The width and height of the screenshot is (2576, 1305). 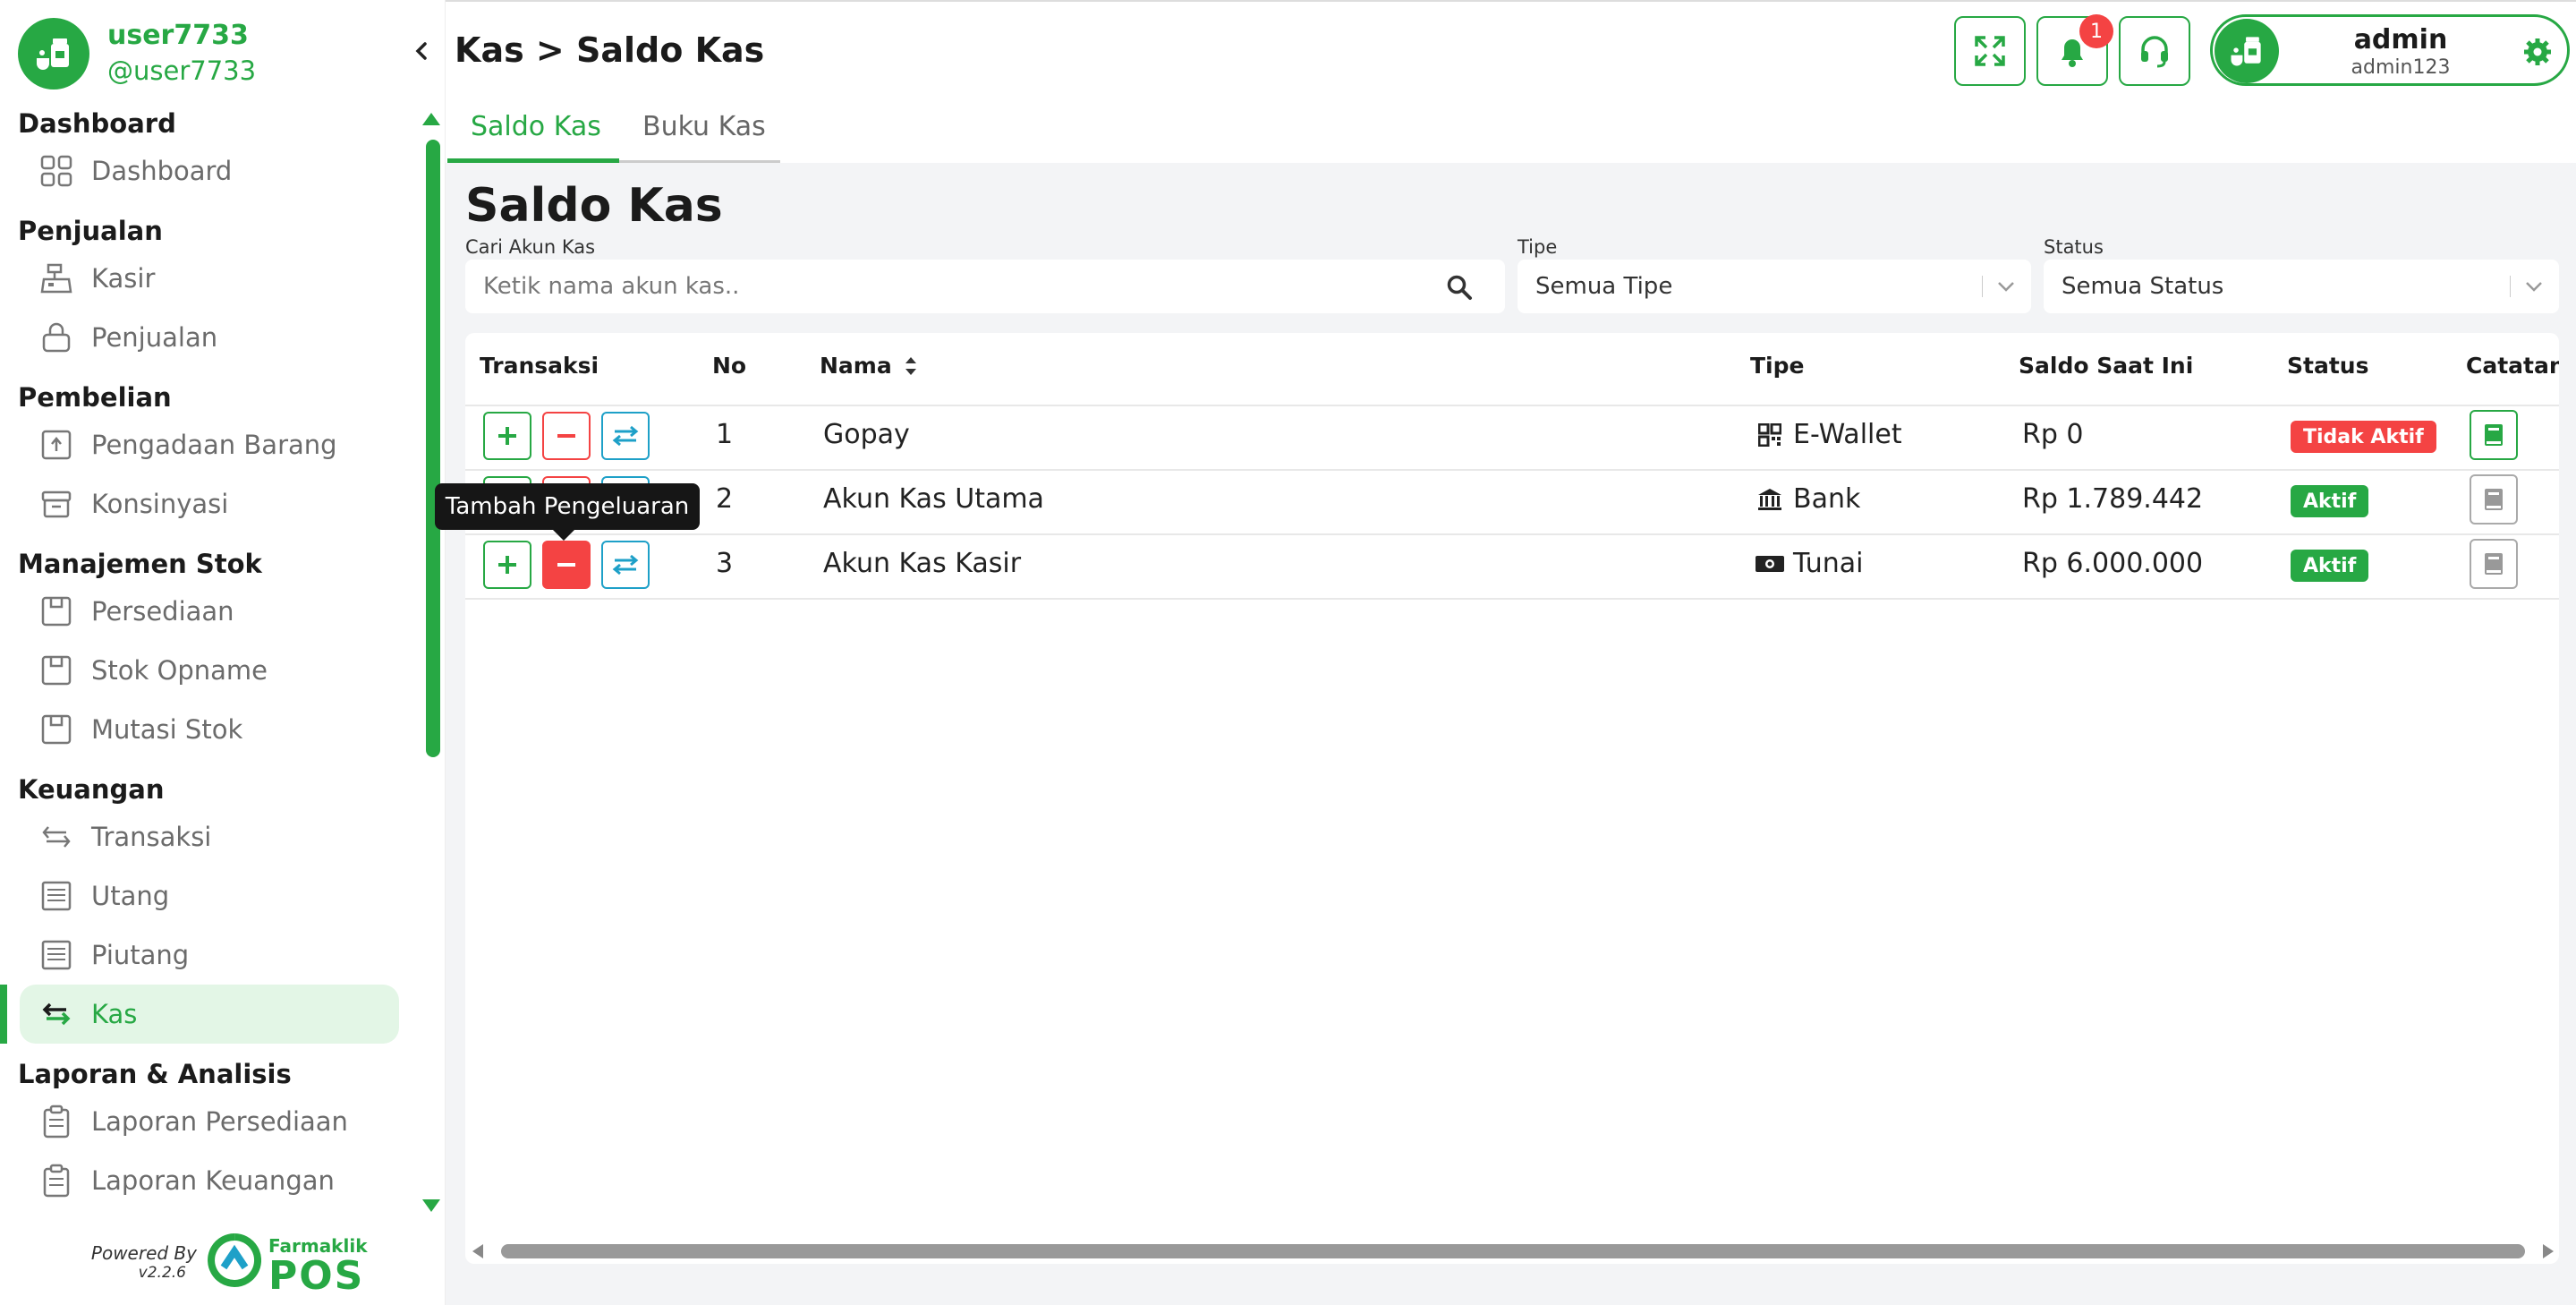 I want to click on sidebar-item-dashboard: Dashboard, so click(x=206, y=170).